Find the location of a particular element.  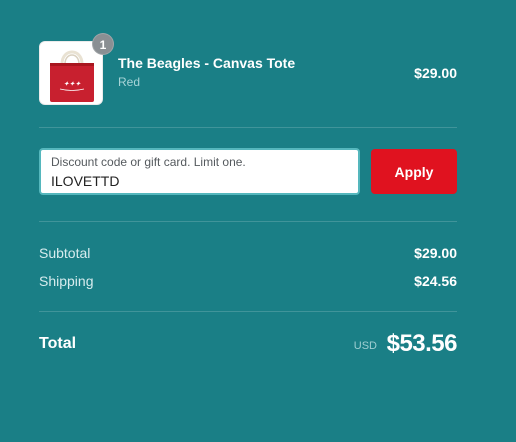

quantity-badge: 1 is located at coordinates (103, 44).